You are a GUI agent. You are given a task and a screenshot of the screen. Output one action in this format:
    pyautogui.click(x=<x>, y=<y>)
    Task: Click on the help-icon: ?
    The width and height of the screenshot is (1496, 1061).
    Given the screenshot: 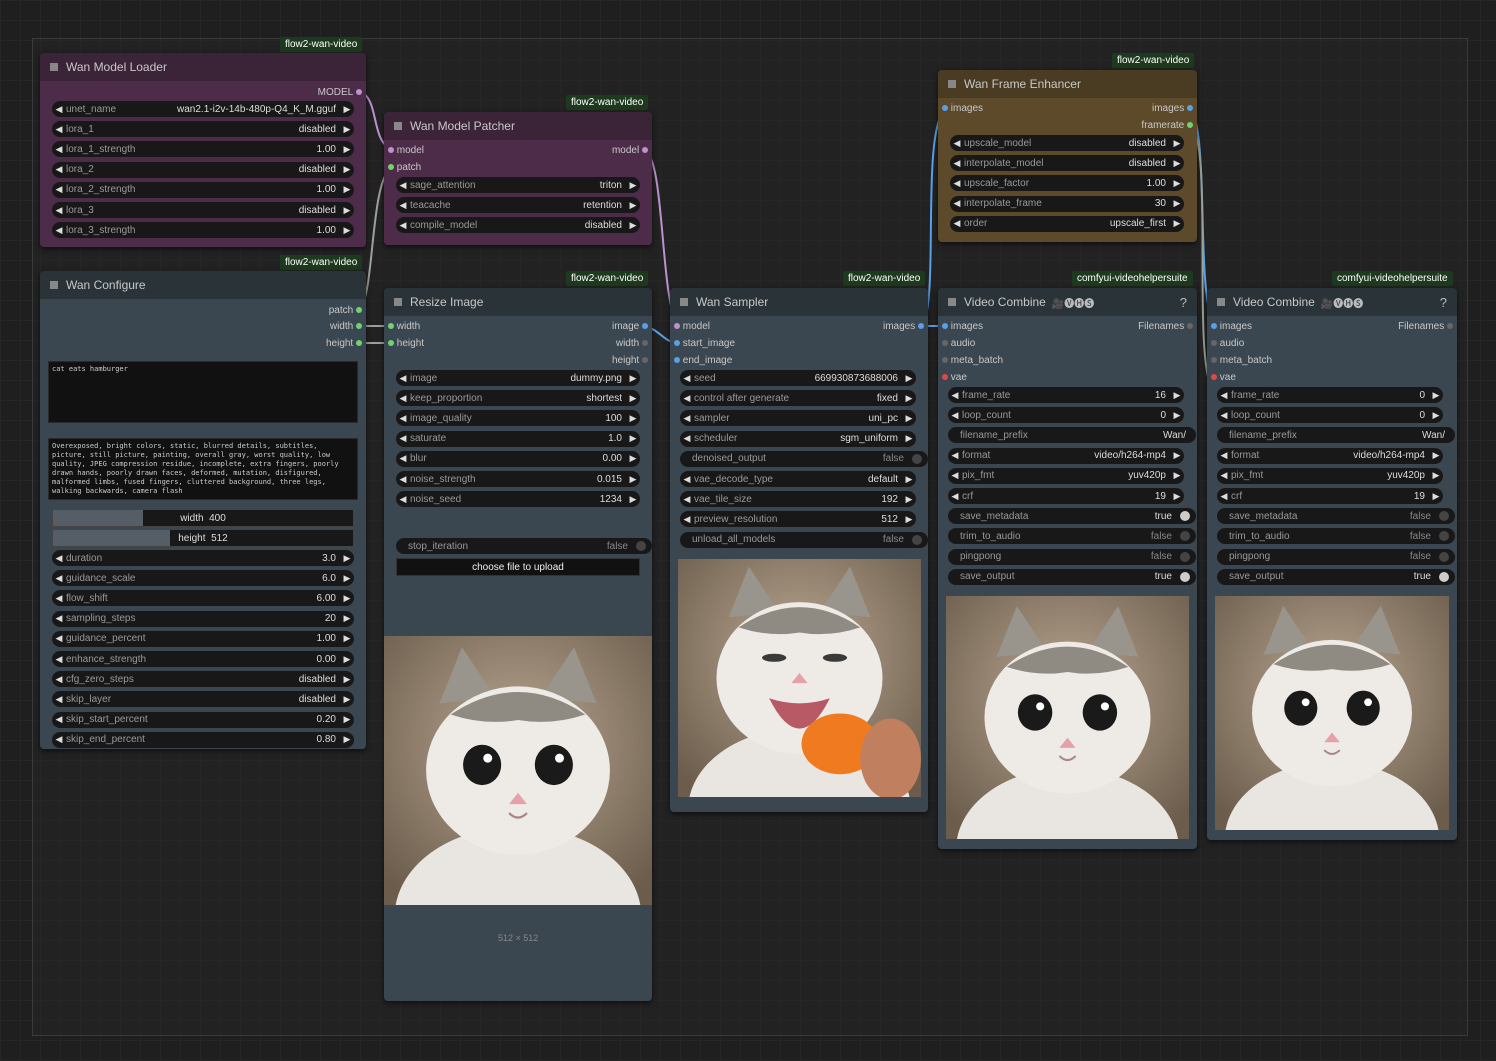 What is the action you would take?
    pyautogui.click(x=1183, y=302)
    